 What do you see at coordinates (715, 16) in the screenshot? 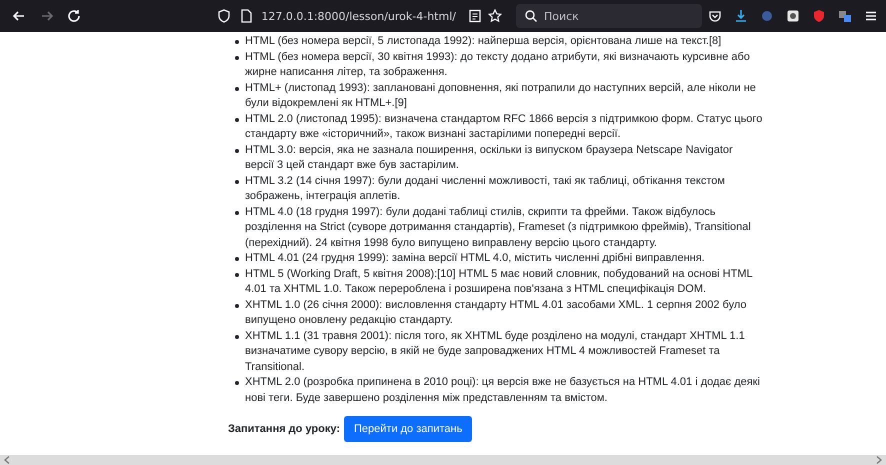
I see `pocket-icon` at bounding box center [715, 16].